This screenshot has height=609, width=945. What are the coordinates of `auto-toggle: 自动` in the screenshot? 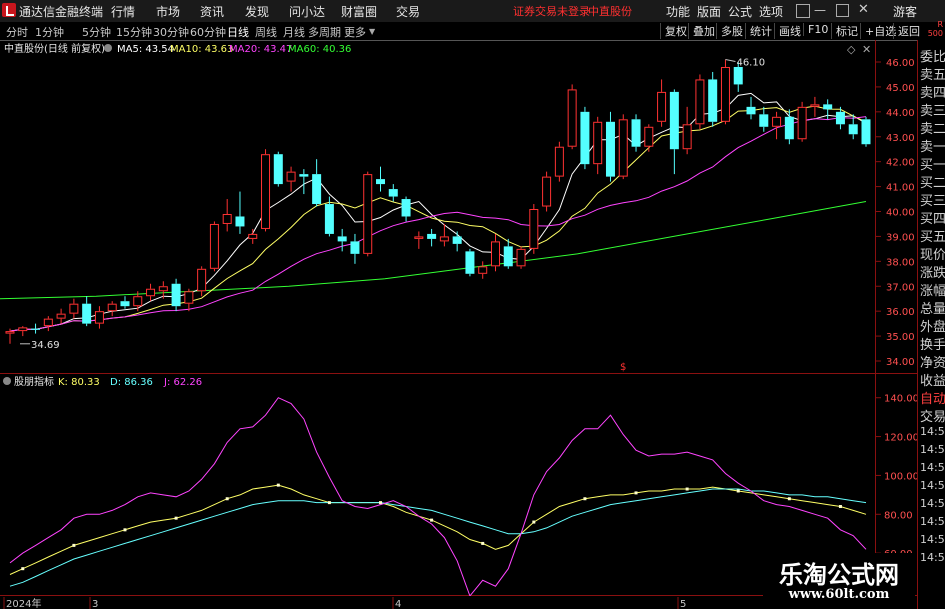 It's located at (932, 397).